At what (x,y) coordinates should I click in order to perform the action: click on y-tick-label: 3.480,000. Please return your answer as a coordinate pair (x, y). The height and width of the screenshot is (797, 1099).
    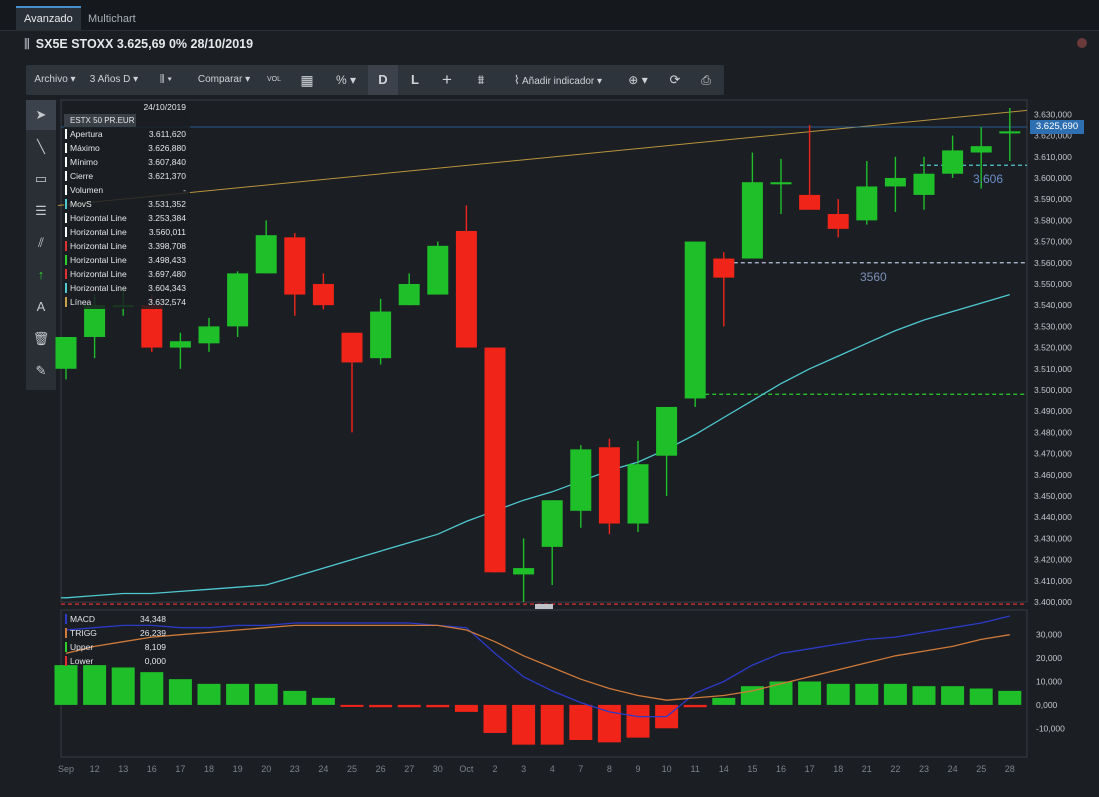
    Looking at the image, I should click on (1053, 432).